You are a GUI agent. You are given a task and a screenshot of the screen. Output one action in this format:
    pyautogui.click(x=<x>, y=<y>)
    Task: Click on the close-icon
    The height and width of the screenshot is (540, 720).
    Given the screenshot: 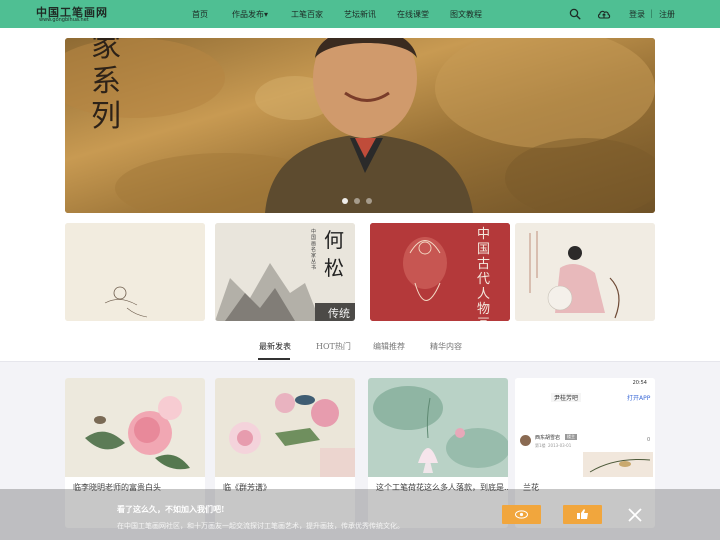 What is the action you would take?
    pyautogui.click(x=635, y=515)
    